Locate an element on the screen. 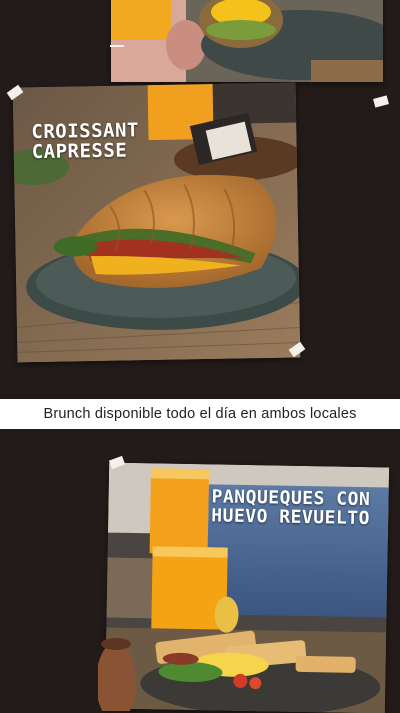  clay-pot-image is located at coordinates (117, 674).